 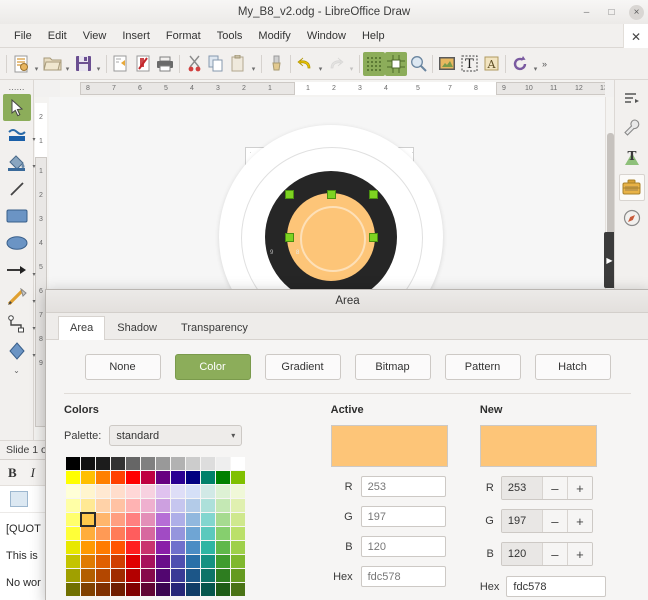 I want to click on fill-pattern-button: Pattern, so click(x=482, y=367).